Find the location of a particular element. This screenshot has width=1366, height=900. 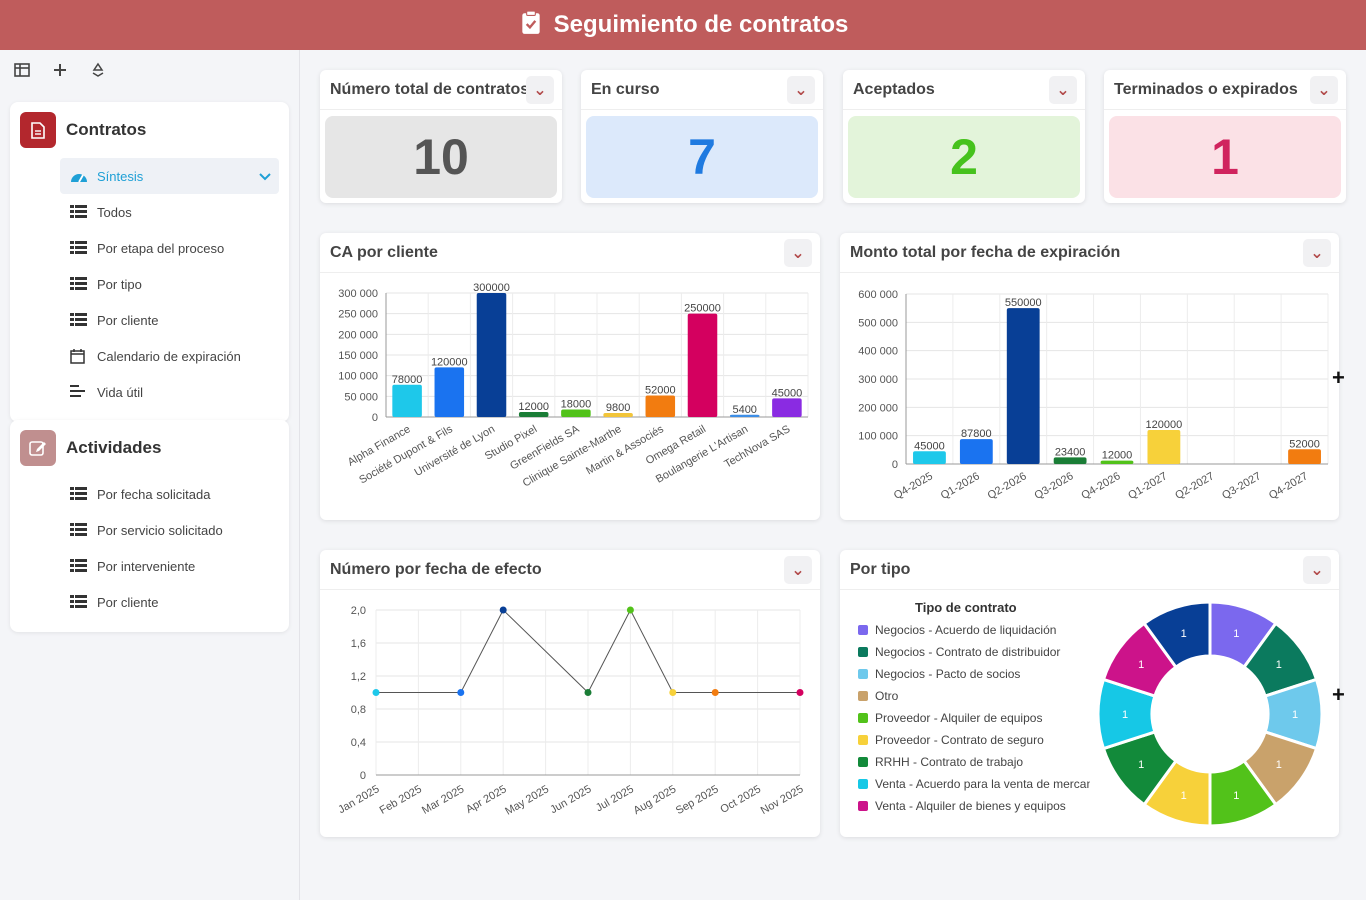

kpi-title: Número total de contratos is located at coordinates (428, 89).